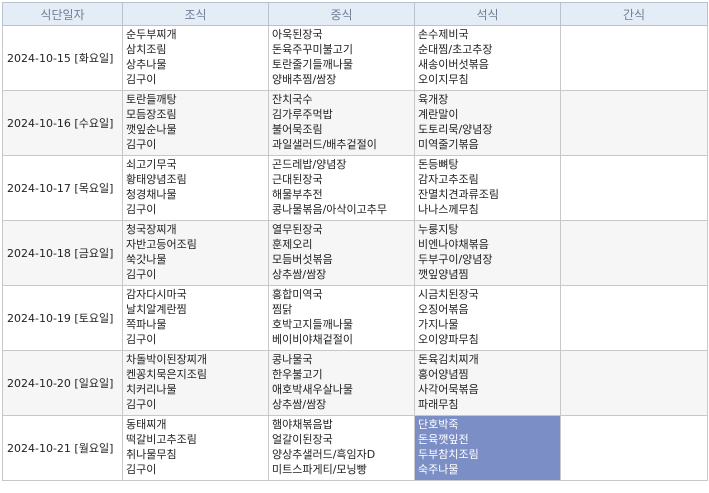 The height and width of the screenshot is (493, 709). What do you see at coordinates (448, 454) in the screenshot?
I see `menu-item: 두부참치조림` at bounding box center [448, 454].